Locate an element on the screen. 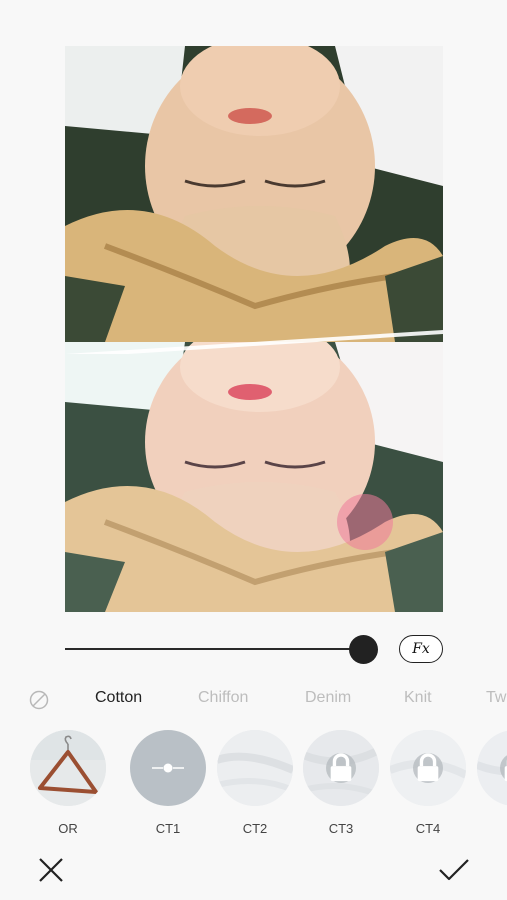 This screenshot has width=507, height=900. filter-c: C is located at coordinates (492, 783).